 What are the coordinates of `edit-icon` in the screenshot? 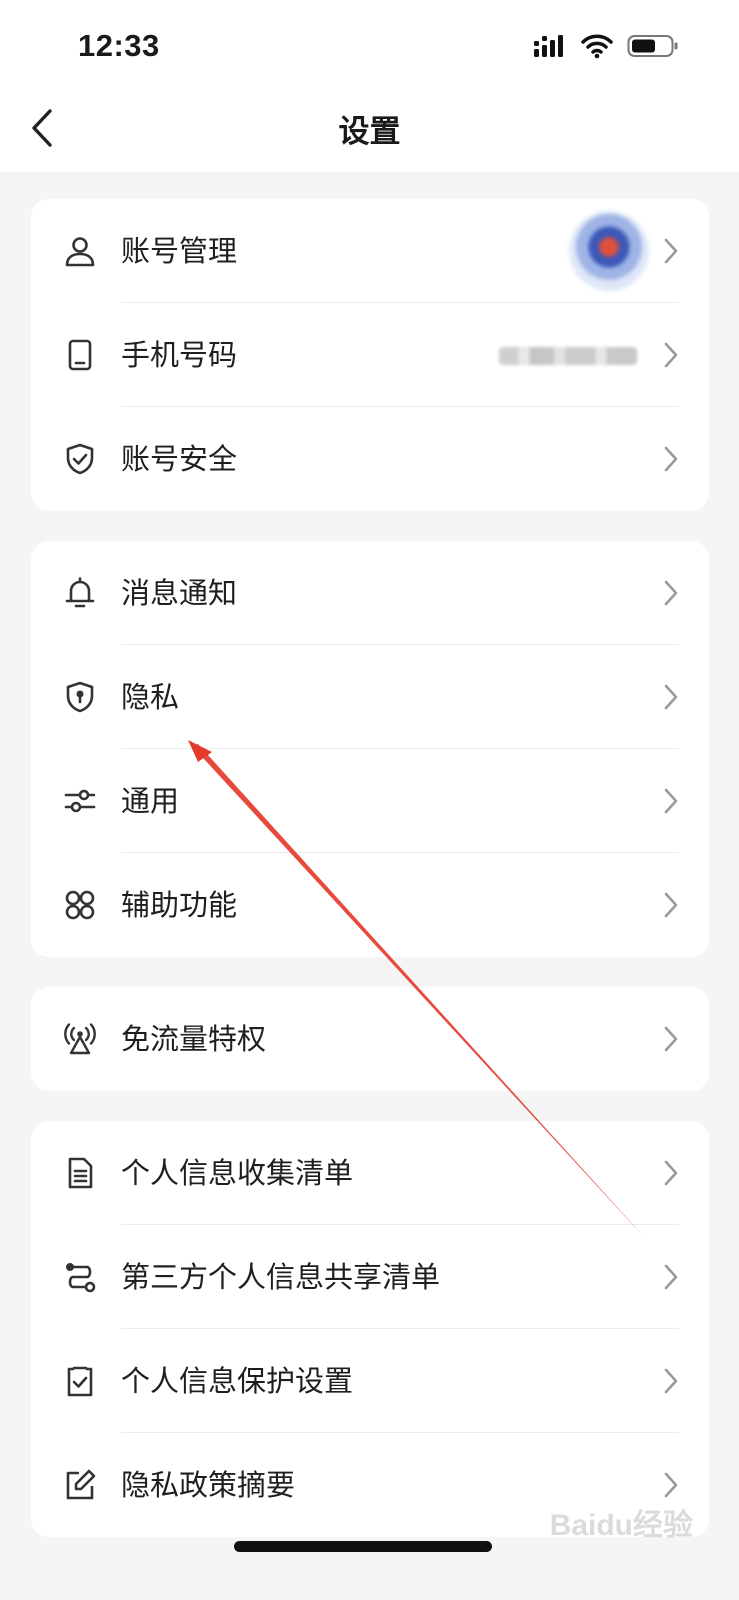 It's located at (81, 1484).